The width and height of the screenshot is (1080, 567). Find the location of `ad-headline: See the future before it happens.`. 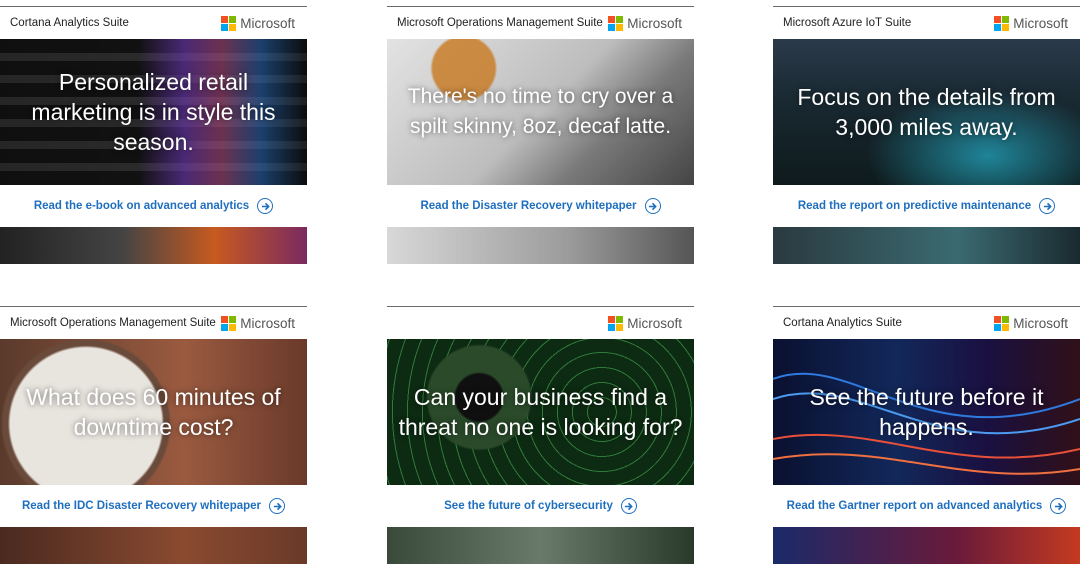

ad-headline: See the future before it happens. is located at coordinates (926, 412).